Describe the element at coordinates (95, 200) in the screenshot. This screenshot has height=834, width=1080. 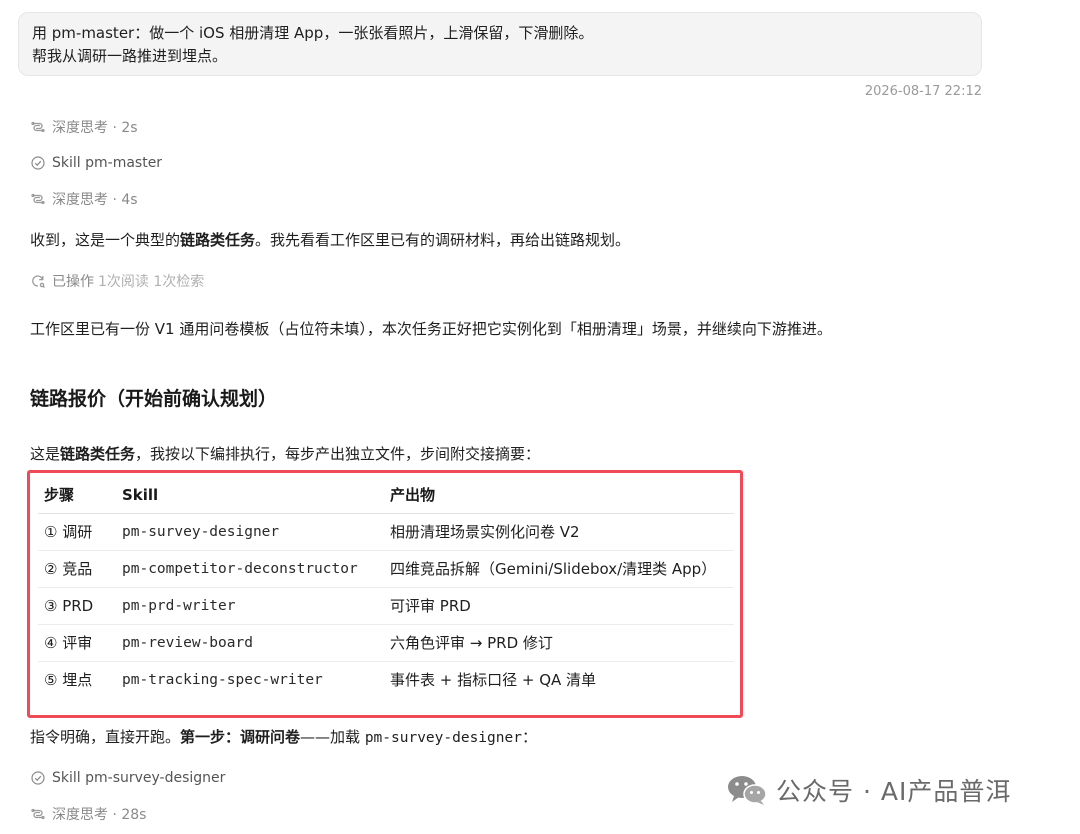
I see `deep-think-label: 深度思考 · 4s` at that location.